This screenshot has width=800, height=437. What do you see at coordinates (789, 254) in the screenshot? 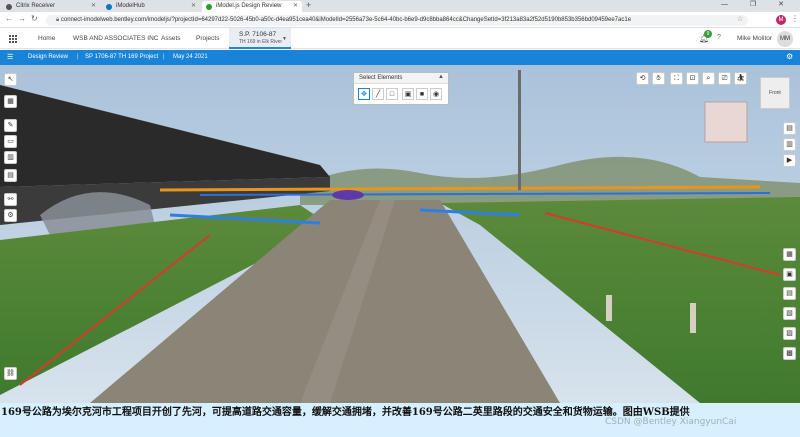
I see `panel-tool-icon: ▦` at bounding box center [789, 254].